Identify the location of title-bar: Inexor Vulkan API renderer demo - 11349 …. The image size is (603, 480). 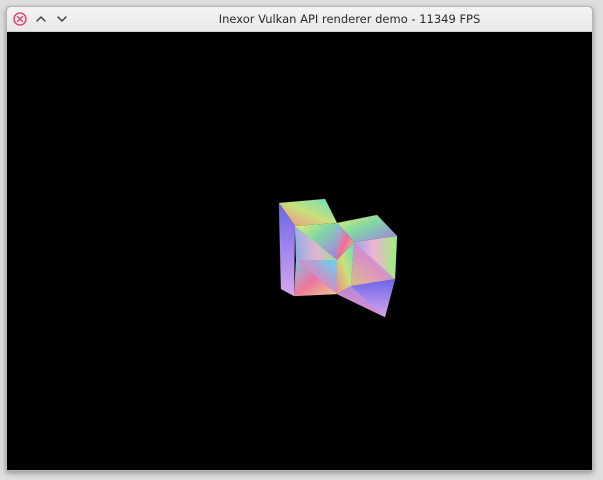
(299, 19).